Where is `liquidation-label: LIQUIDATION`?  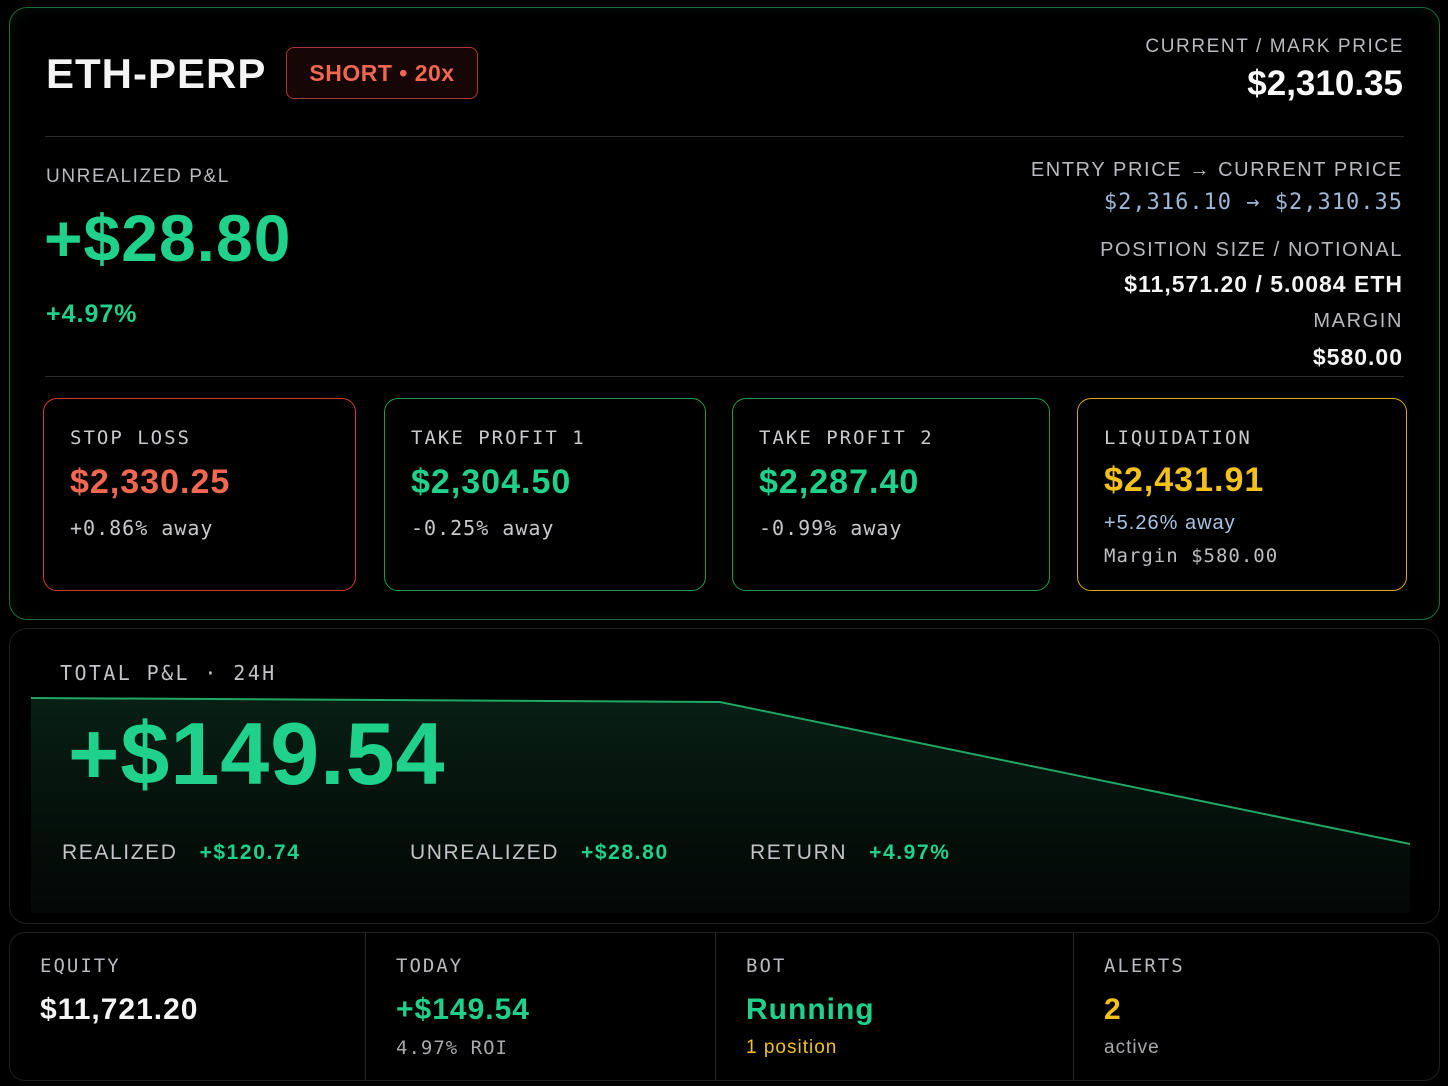 liquidation-label: LIQUIDATION is located at coordinates (1178, 438).